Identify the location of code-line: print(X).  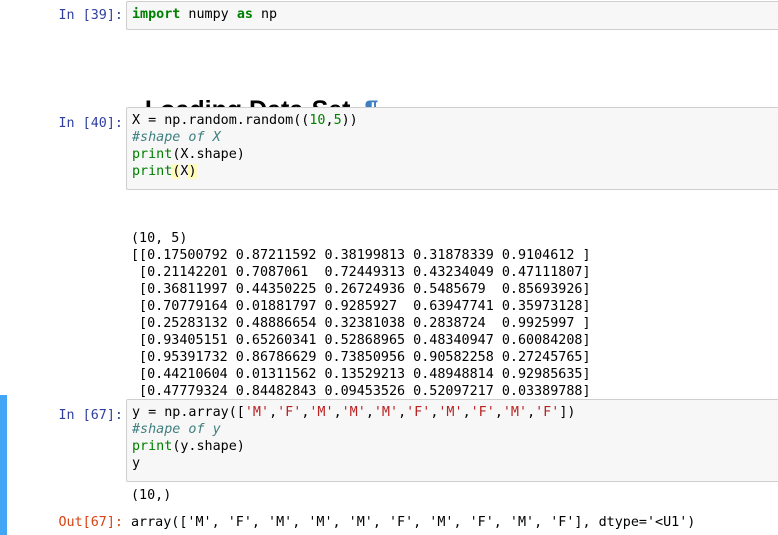
(164, 171).